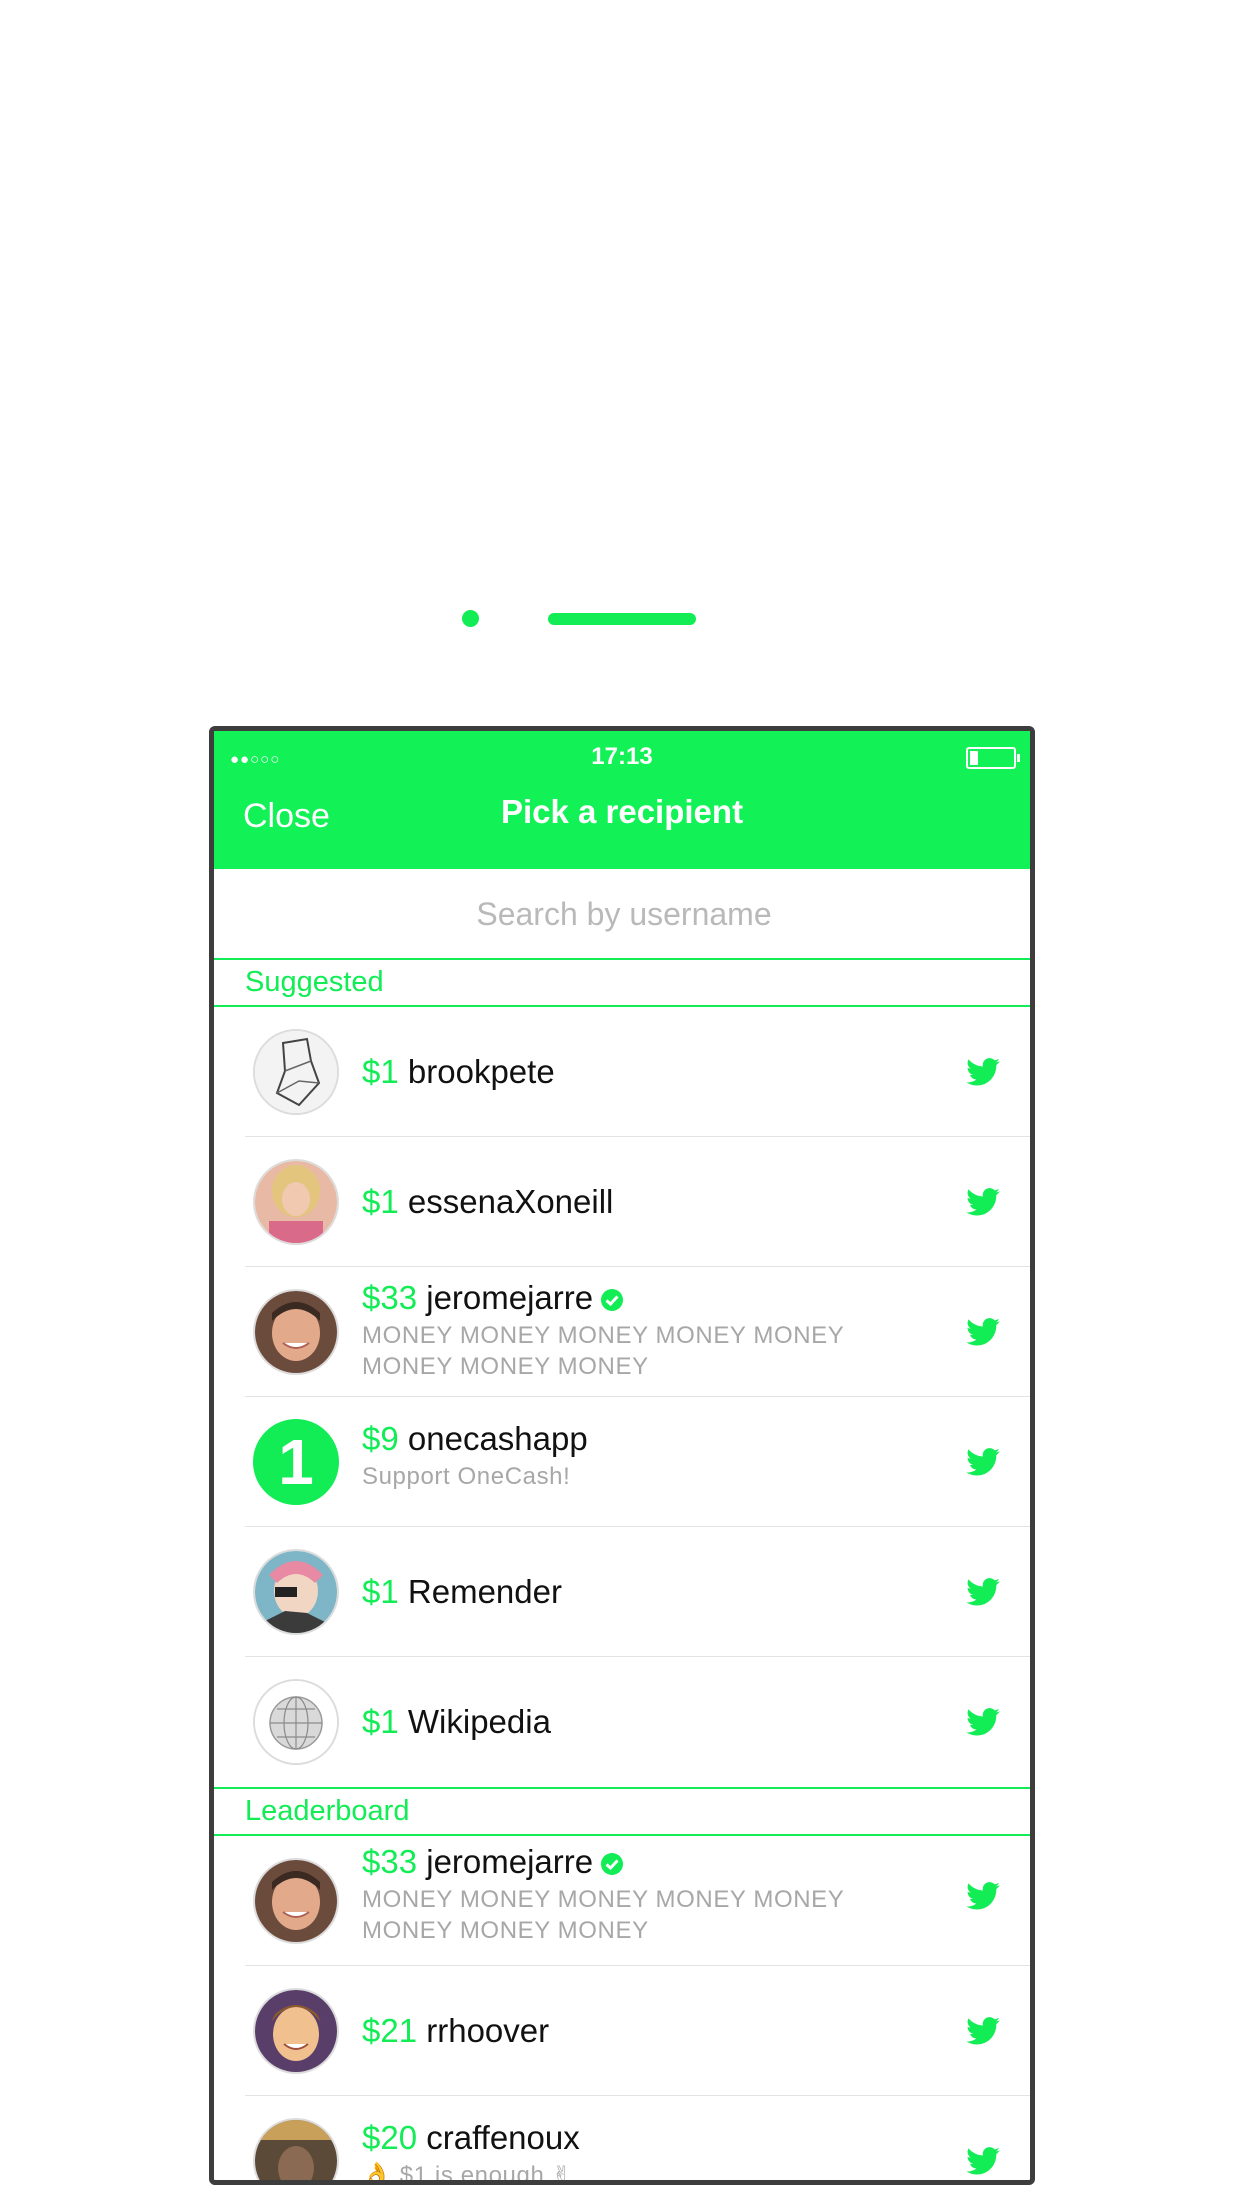 The height and width of the screenshot is (2208, 1242). I want to click on username: craffenoux, so click(503, 2137).